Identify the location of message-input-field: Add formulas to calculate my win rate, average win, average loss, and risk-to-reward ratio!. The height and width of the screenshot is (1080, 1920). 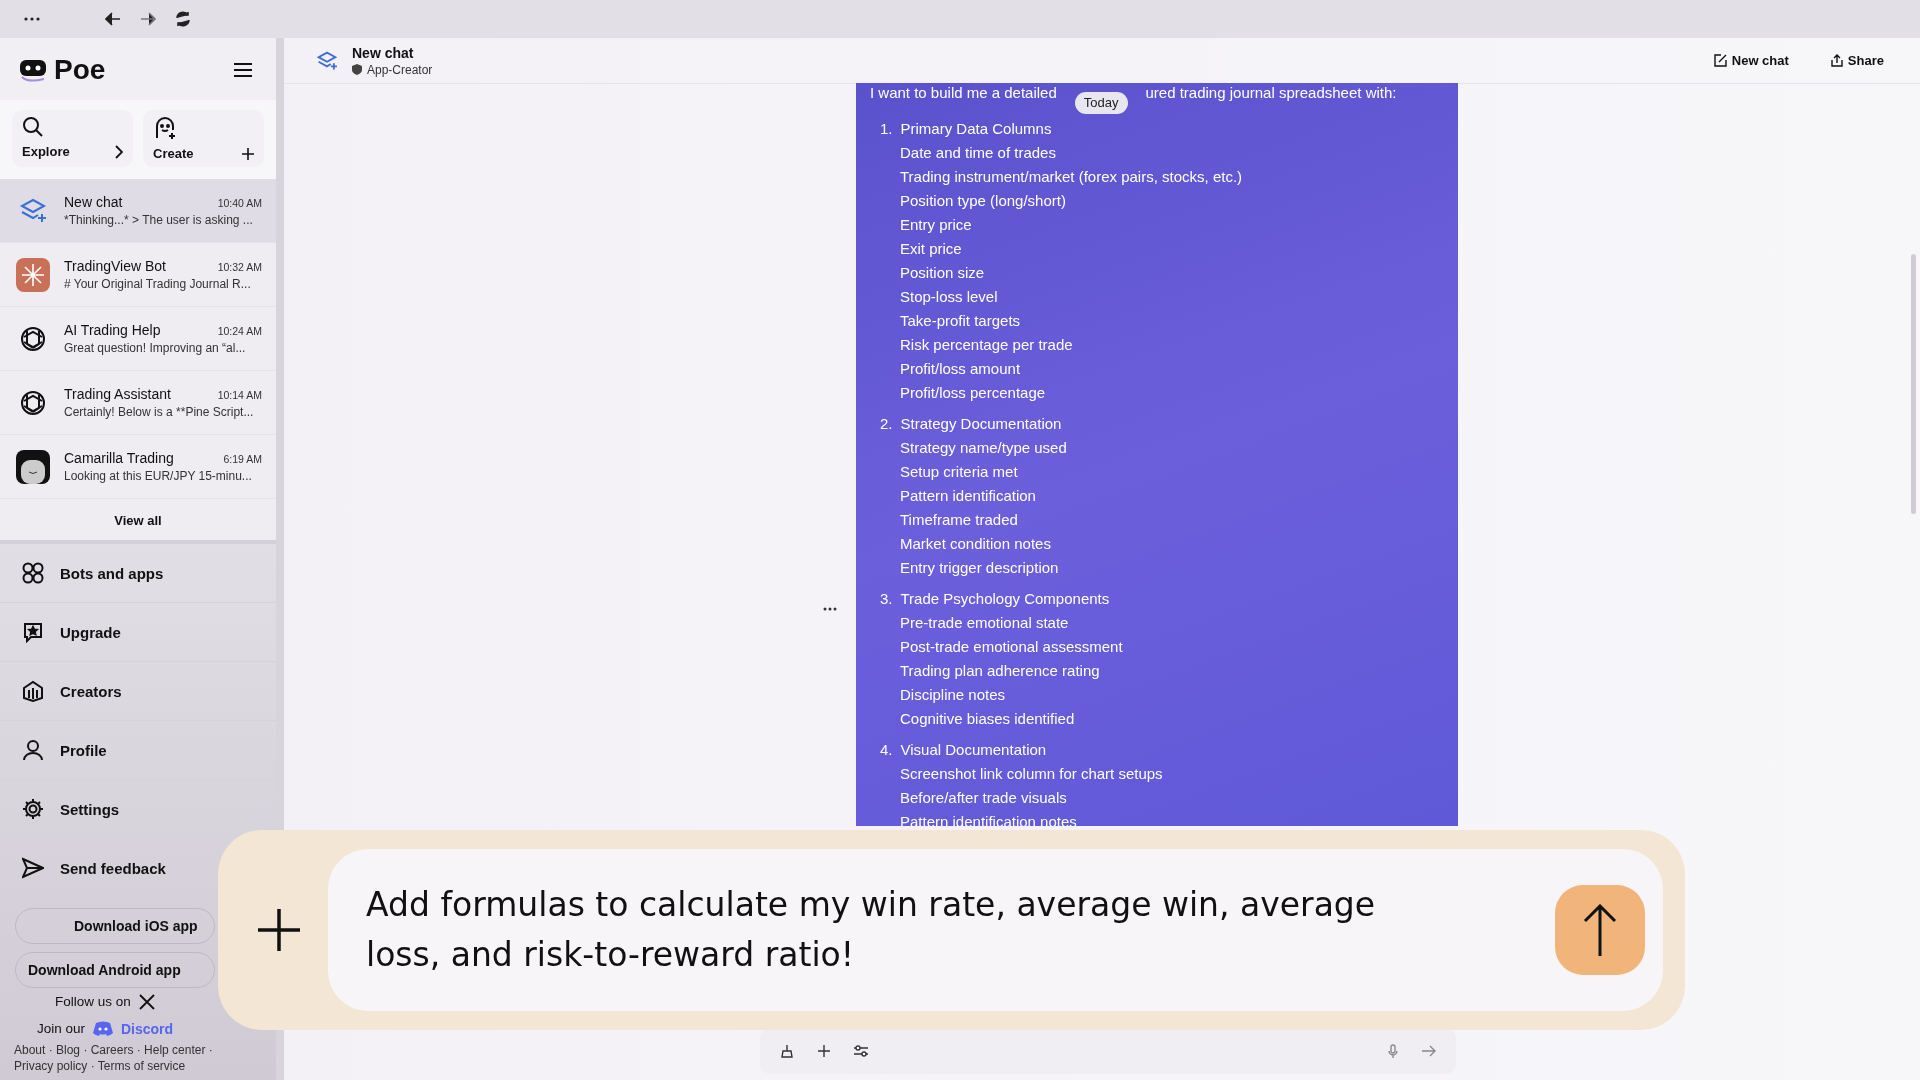
(995, 930).